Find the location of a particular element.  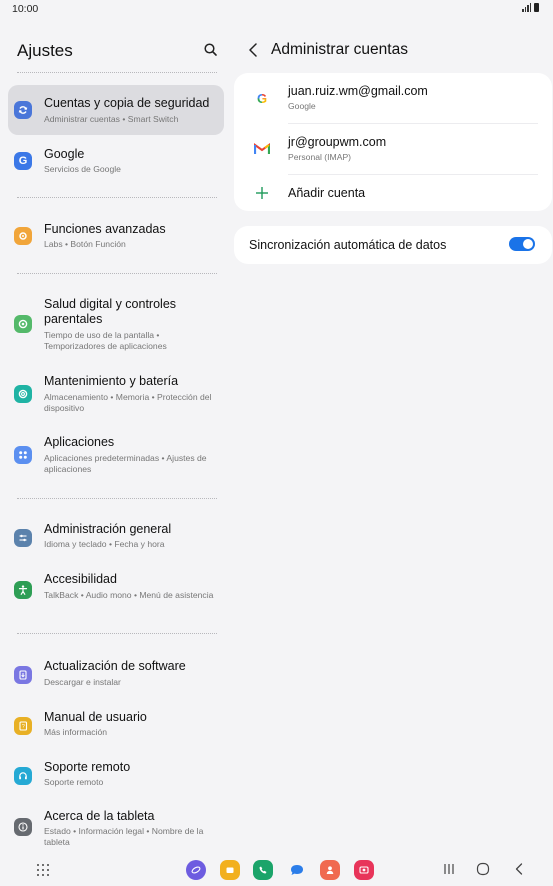

status-time: 10:00 is located at coordinates (25, 9).